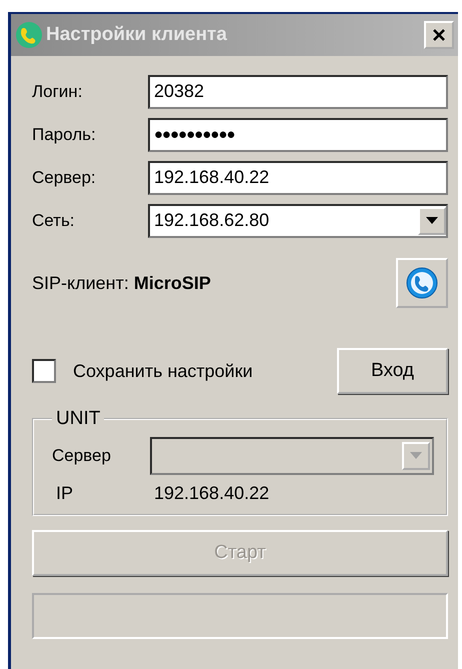  What do you see at coordinates (298, 221) in the screenshot?
I see `dropdown-field: 192.168.62.80` at bounding box center [298, 221].